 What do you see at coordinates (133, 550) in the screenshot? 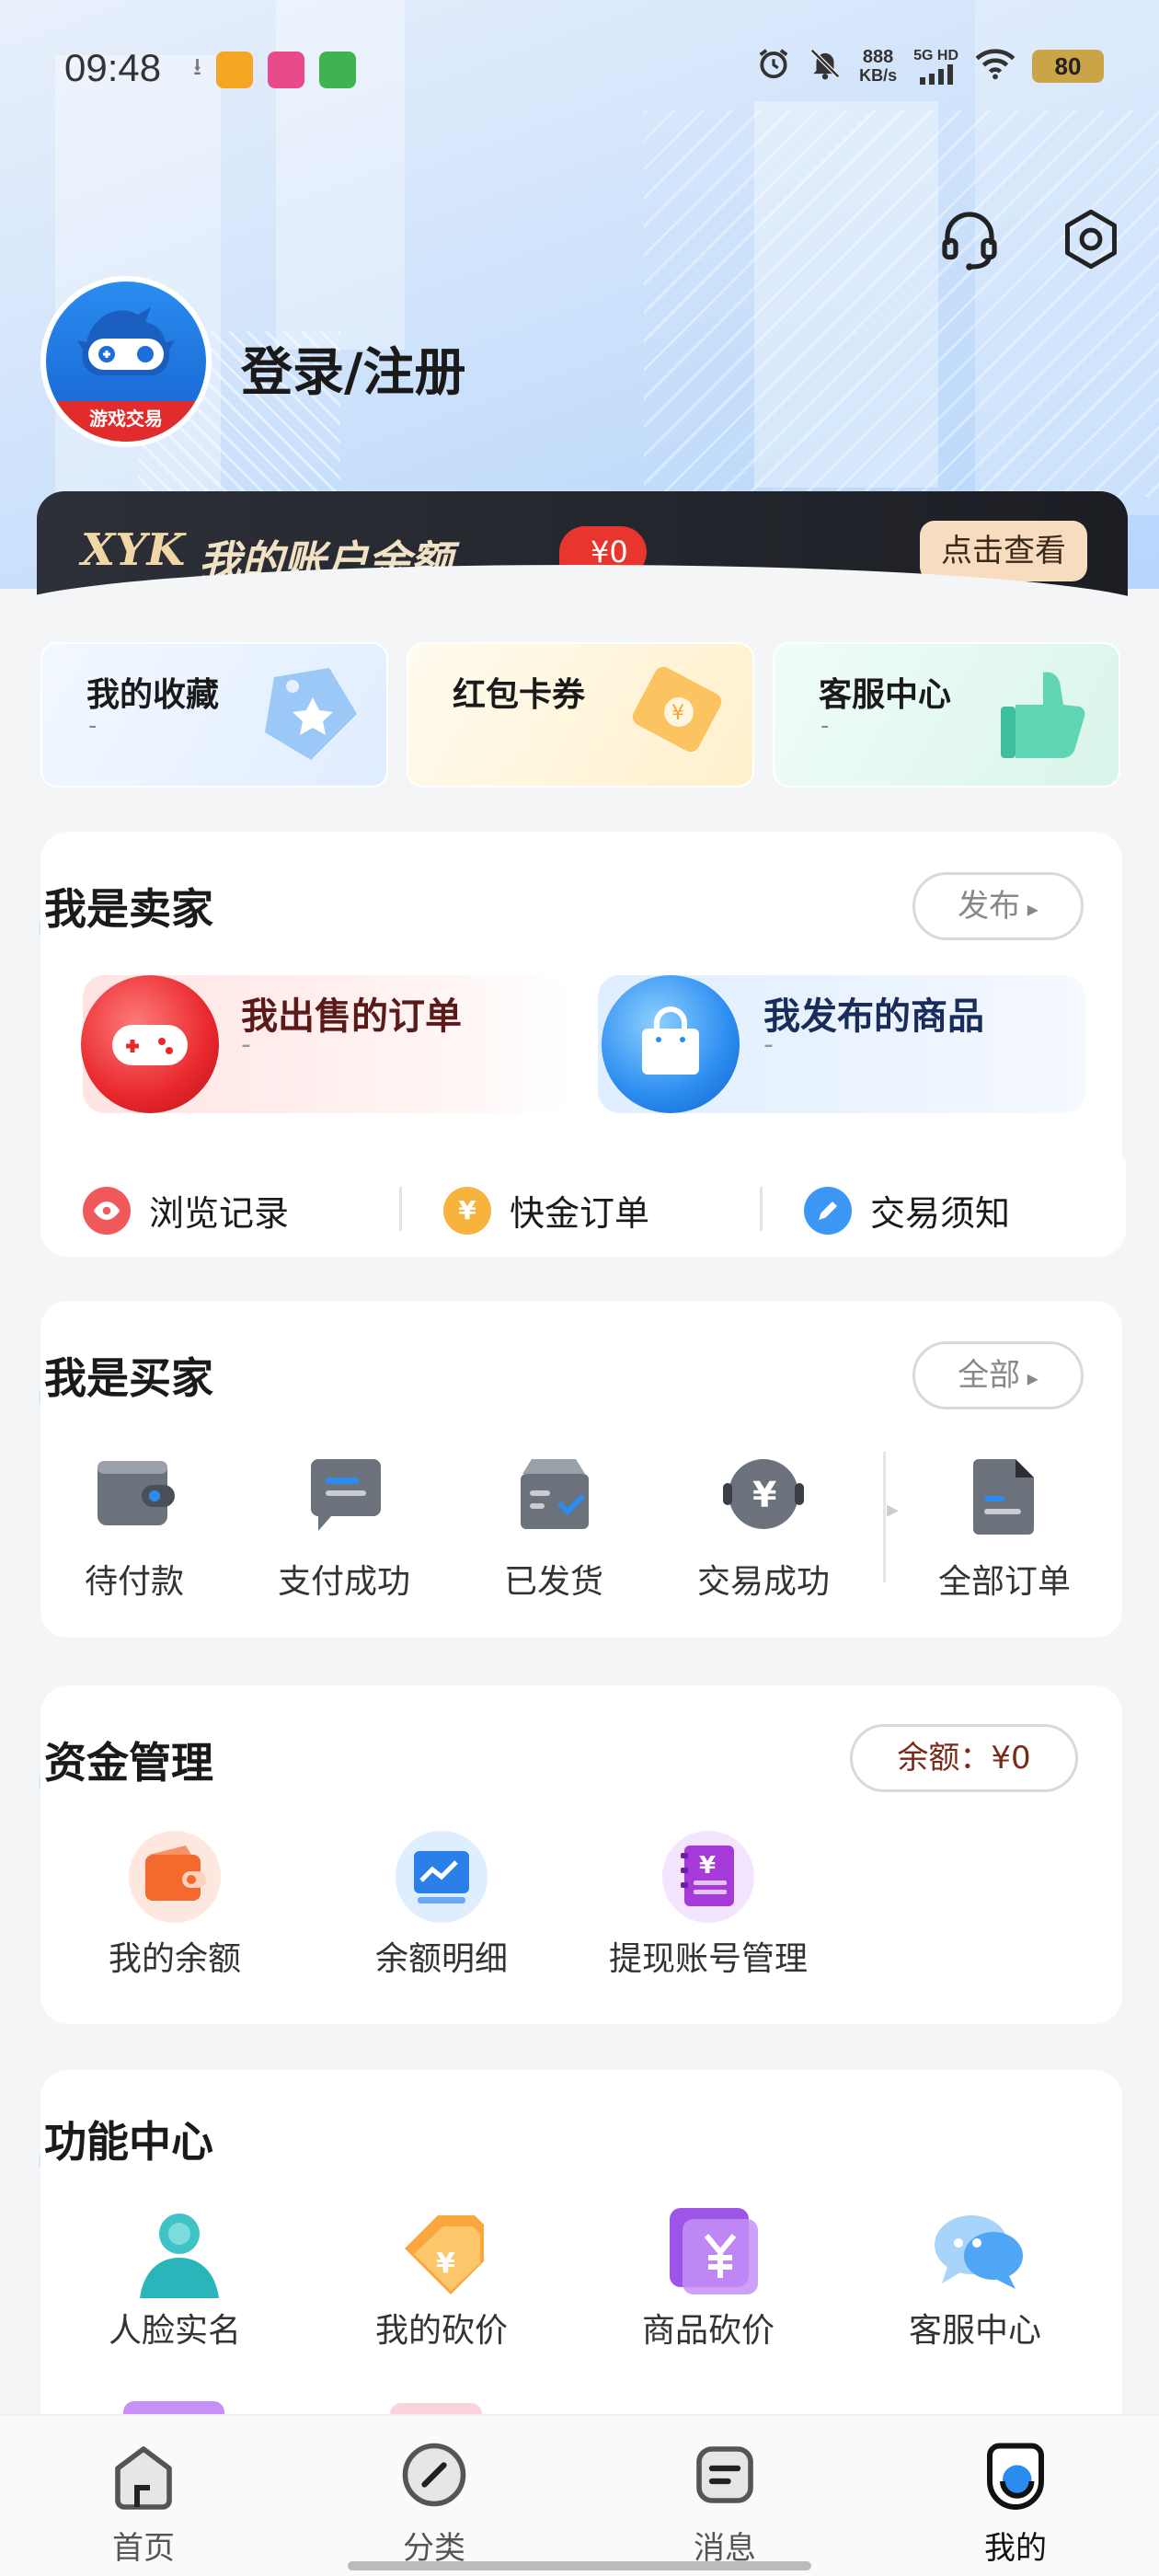
I see `banner-logo: XYK` at bounding box center [133, 550].